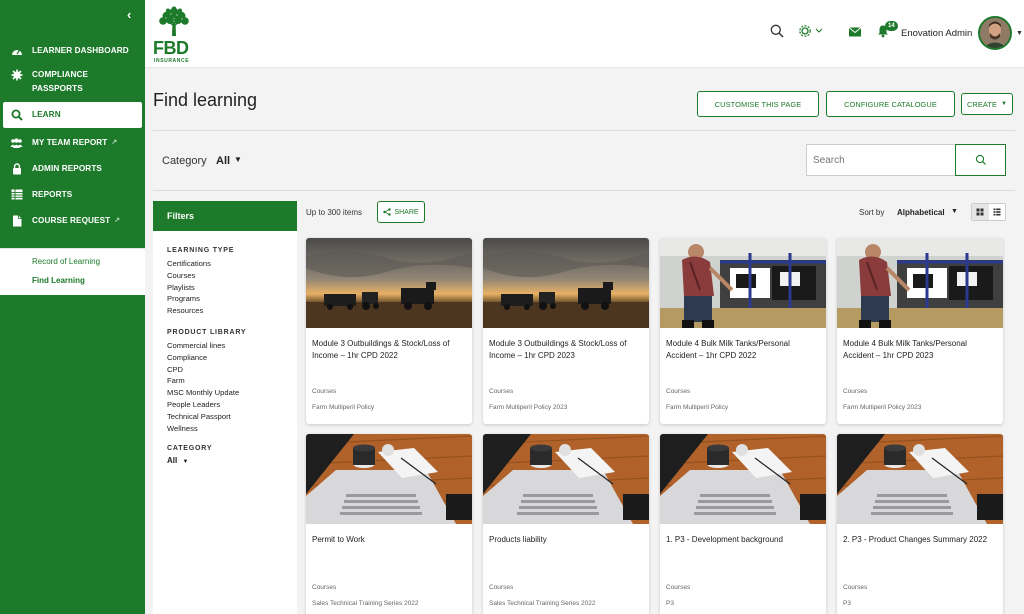 The image size is (1024, 614). Describe the element at coordinates (921, 212) in the screenshot. I see `sort-select-value: Alphabetical` at that location.